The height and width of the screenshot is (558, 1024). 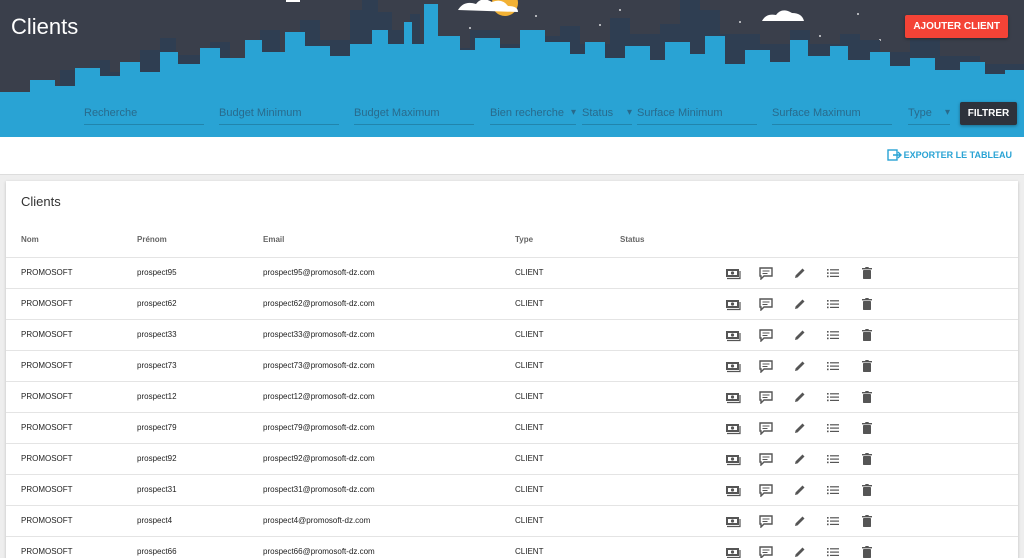 What do you see at coordinates (414, 114) in the screenshot?
I see `budget-max-field: Budget Maximum` at bounding box center [414, 114].